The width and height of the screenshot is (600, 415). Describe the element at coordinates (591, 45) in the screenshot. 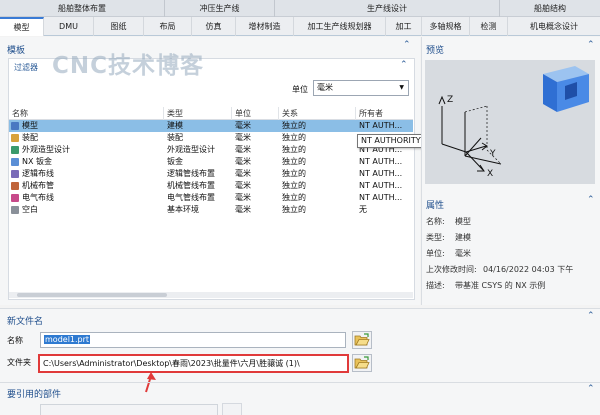

I see `collapse-preview-icon: ⌃` at that location.